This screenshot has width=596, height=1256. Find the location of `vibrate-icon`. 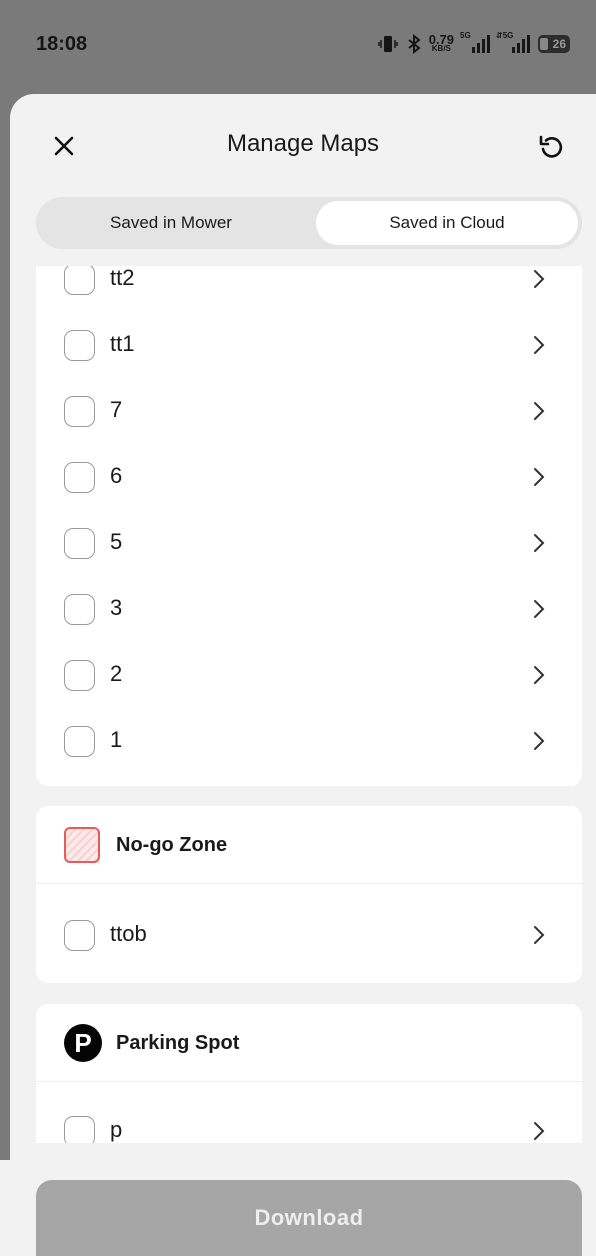

vibrate-icon is located at coordinates (387, 44).